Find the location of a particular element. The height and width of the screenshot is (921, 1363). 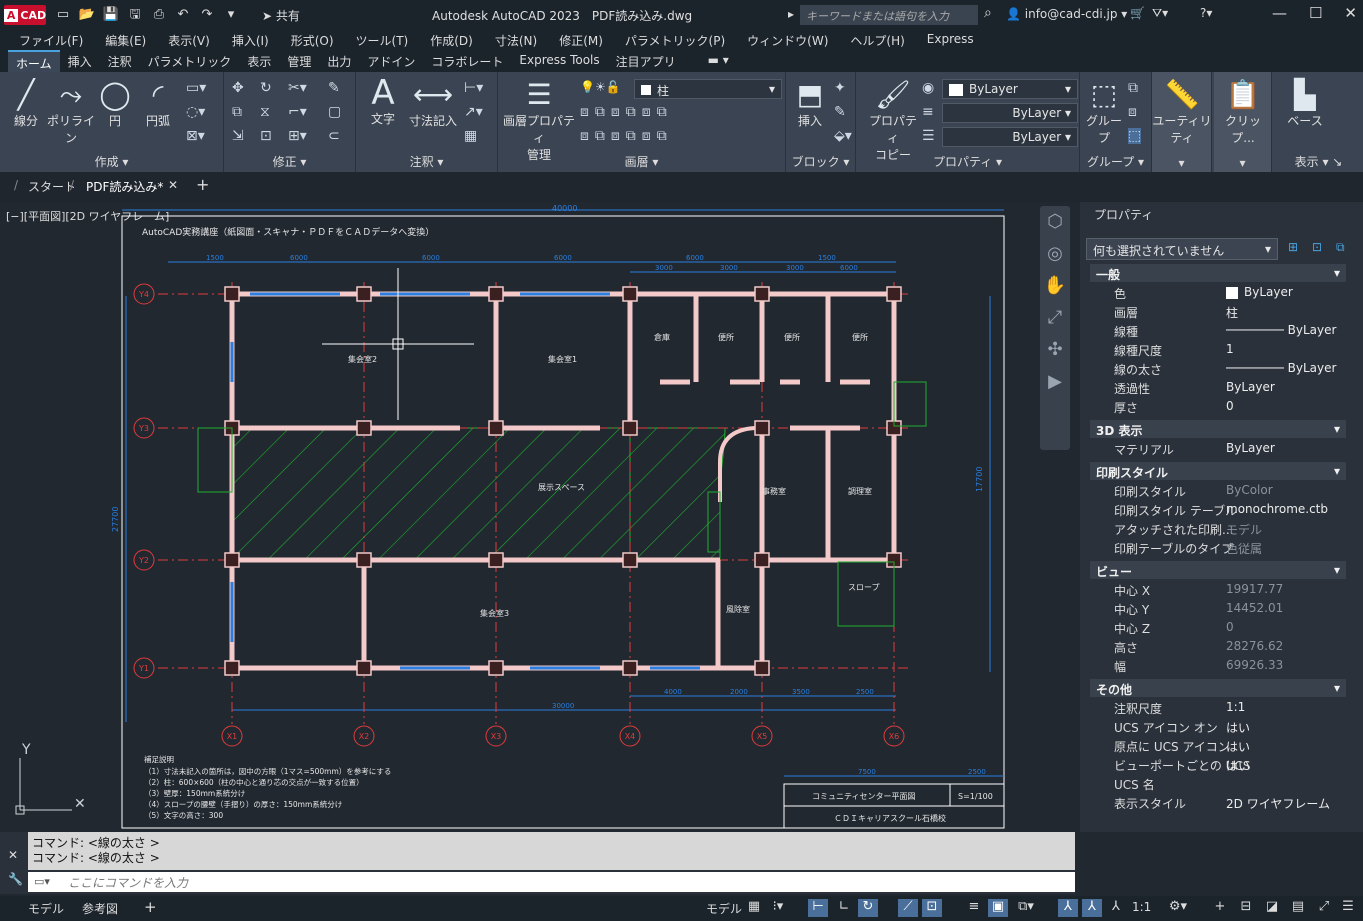

menu-edit: 編集(E) is located at coordinates (125, 40).